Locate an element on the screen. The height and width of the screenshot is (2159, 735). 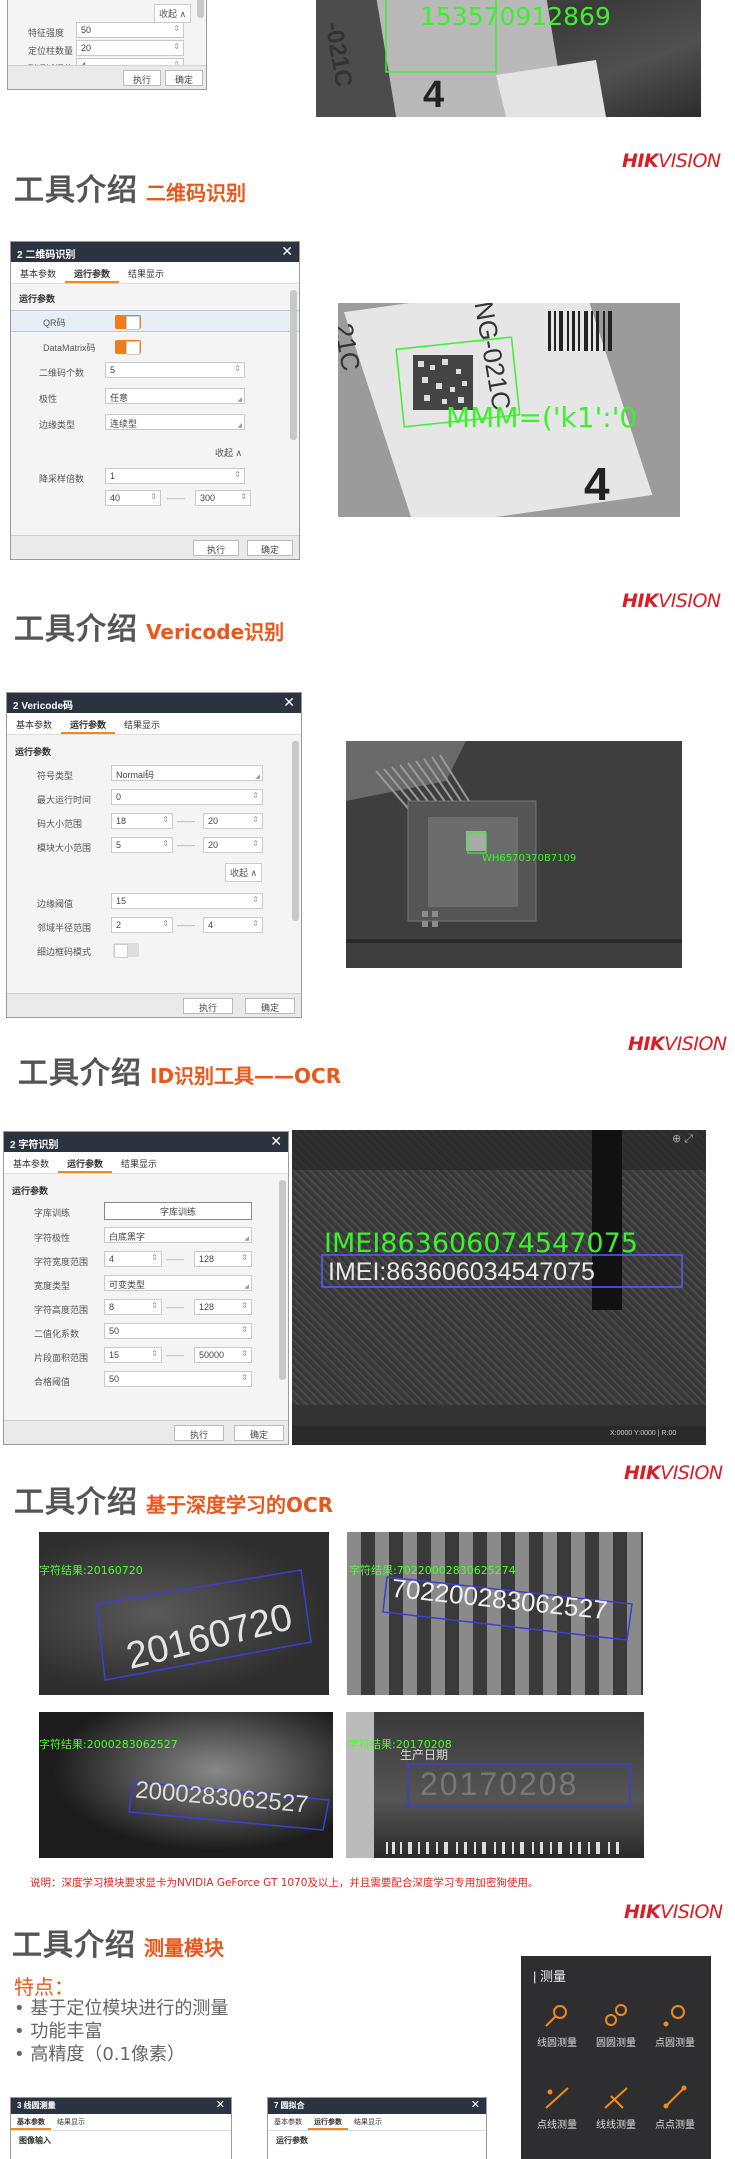
dialog-titlebar: 2 字符识别 ✕ is located at coordinates (146, 1142).